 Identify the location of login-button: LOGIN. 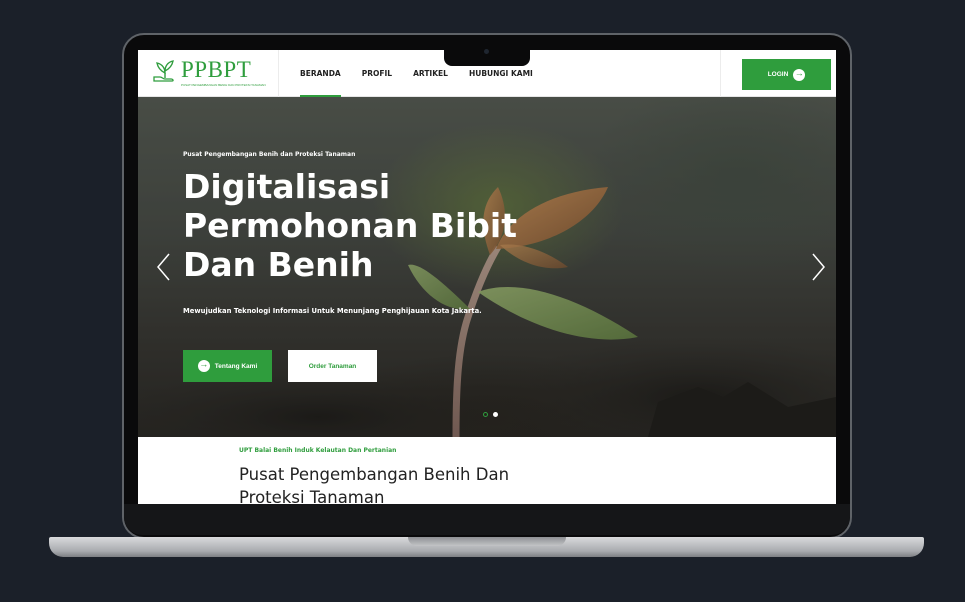
(786, 74).